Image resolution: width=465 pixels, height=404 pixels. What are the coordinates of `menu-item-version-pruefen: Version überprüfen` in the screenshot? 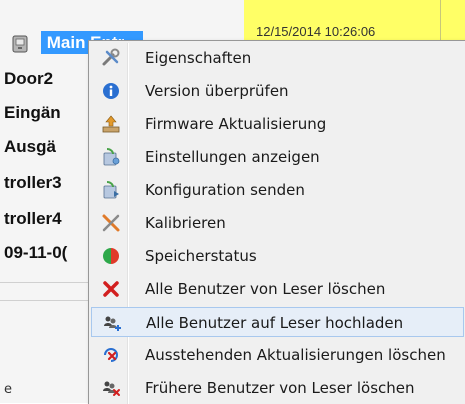 It's located at (277, 91).